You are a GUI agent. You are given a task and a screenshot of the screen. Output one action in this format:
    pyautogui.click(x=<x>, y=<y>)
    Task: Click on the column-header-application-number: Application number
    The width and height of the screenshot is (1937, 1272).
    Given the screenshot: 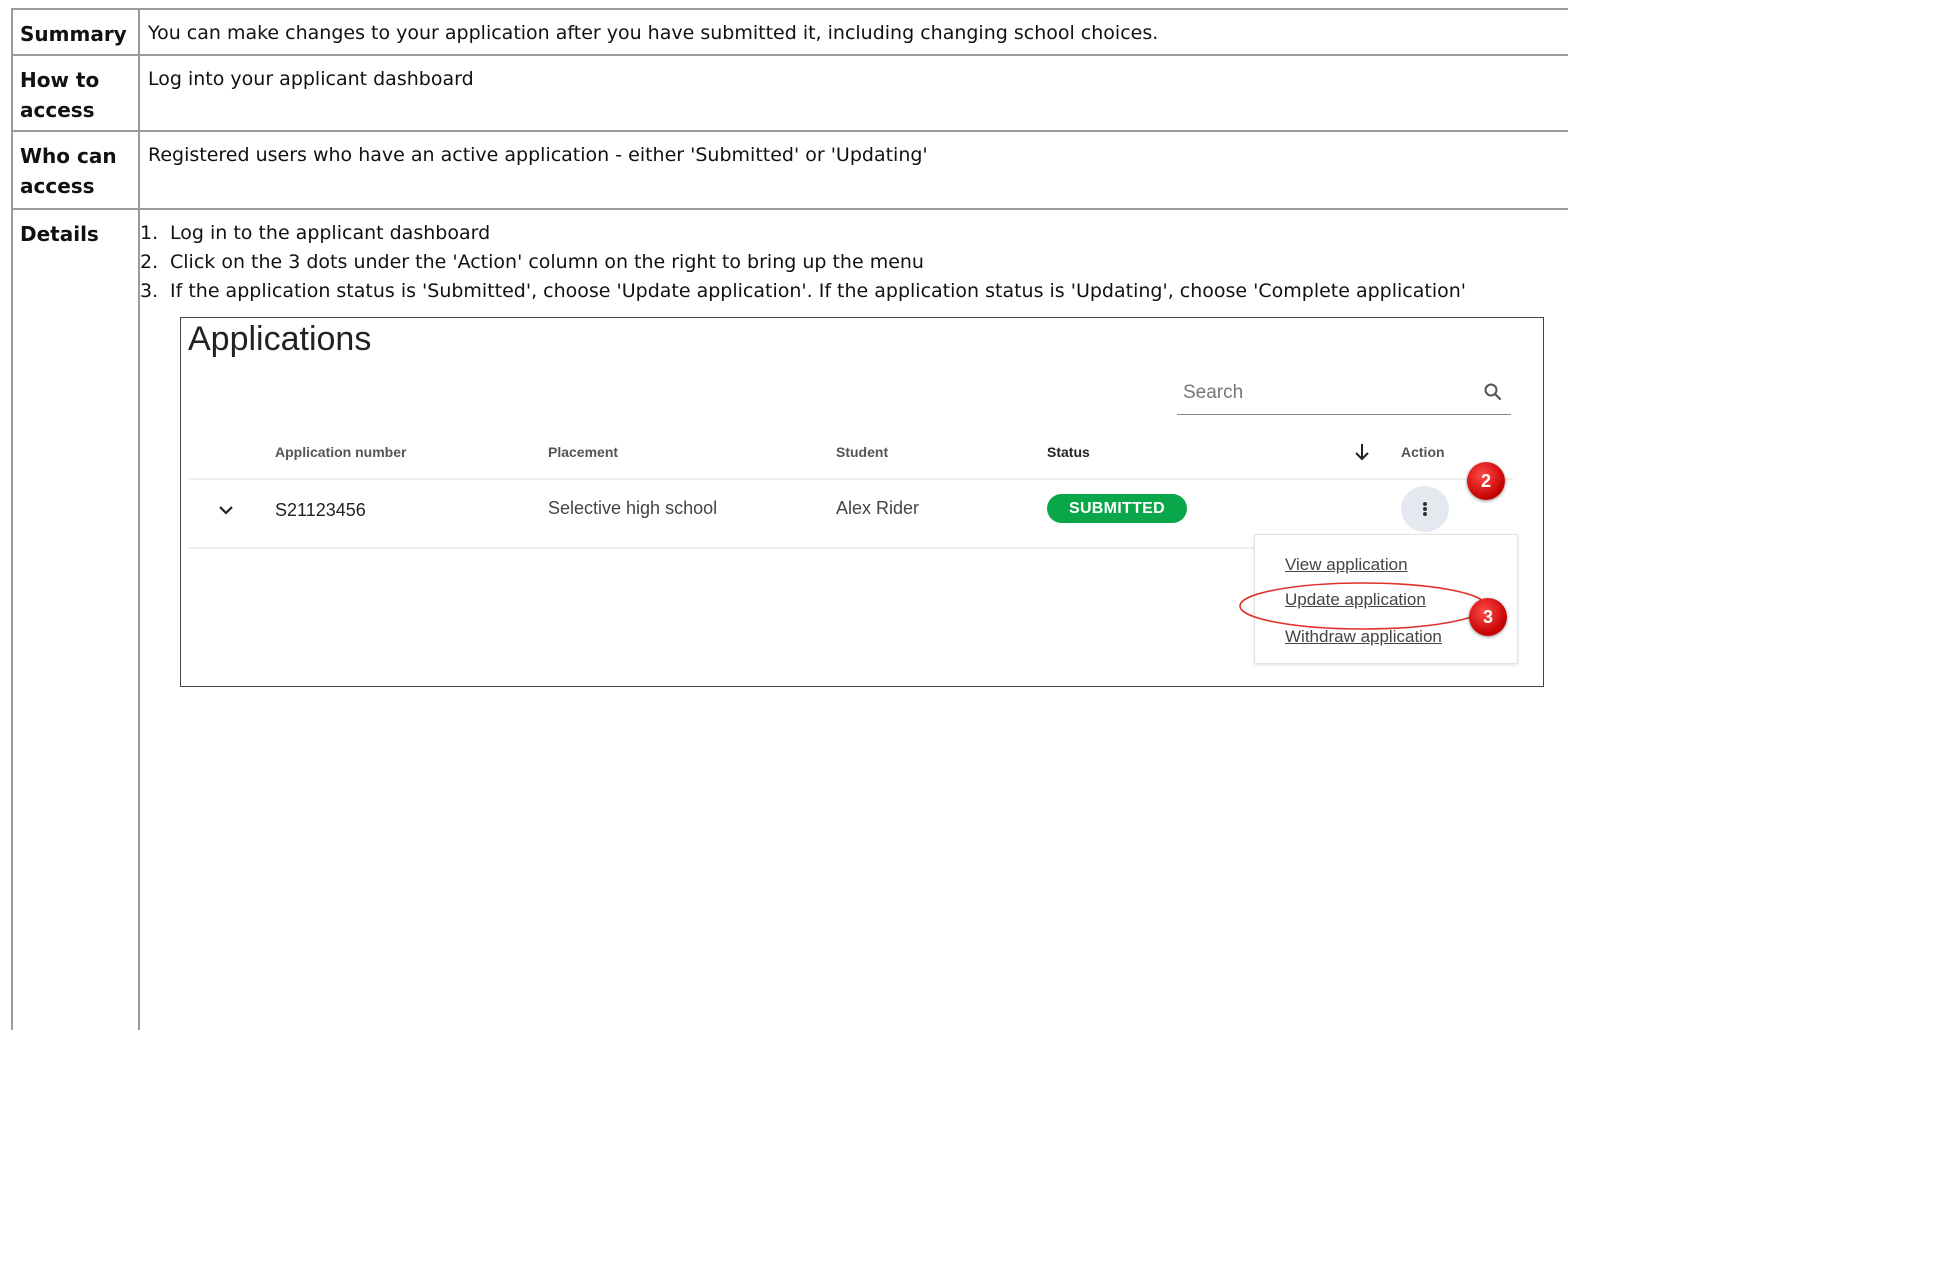 What is the action you would take?
    pyautogui.click(x=341, y=452)
    